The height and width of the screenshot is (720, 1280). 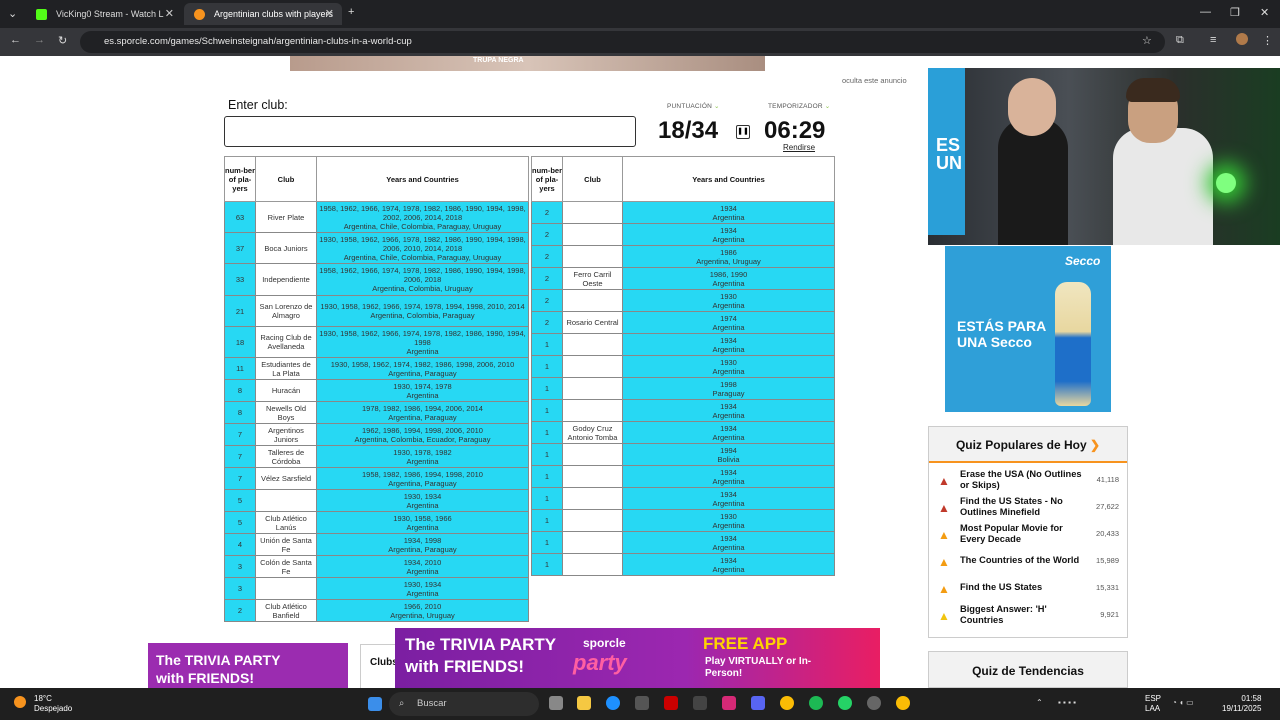 What do you see at coordinates (728, 450) in the screenshot?
I see `years-text: 1994` at bounding box center [728, 450].